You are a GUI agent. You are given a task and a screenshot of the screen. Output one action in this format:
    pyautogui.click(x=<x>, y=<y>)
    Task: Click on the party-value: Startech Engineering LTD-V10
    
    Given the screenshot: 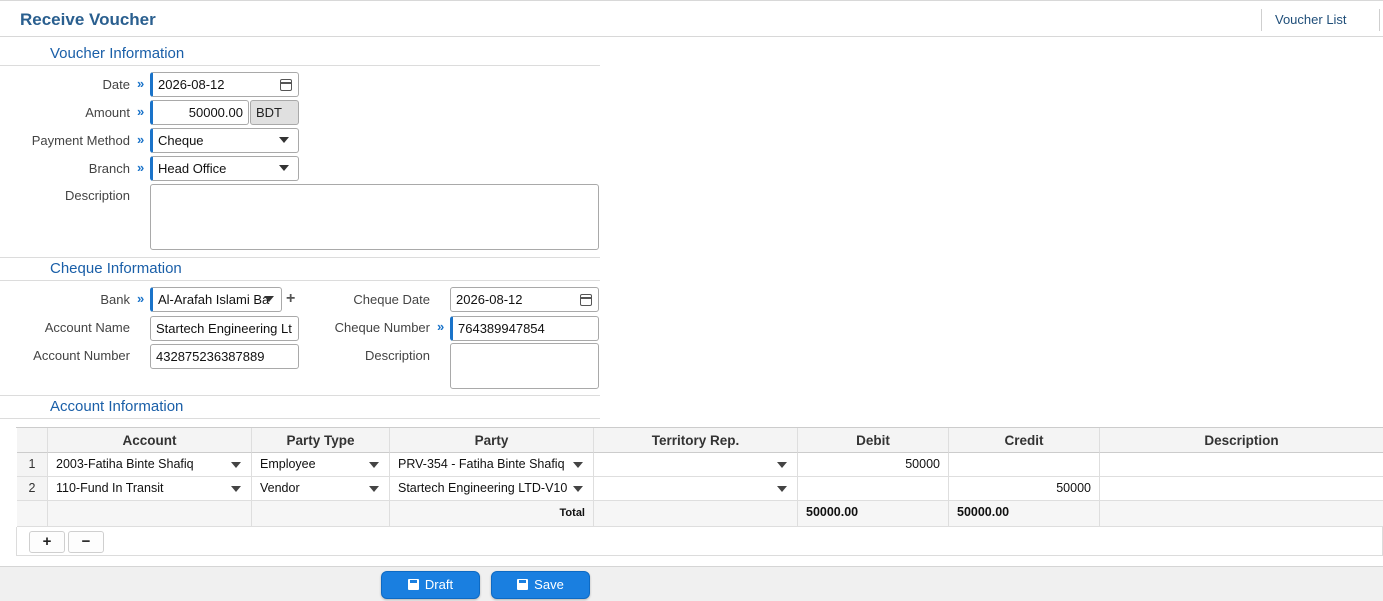 What is the action you would take?
    pyautogui.click(x=483, y=488)
    